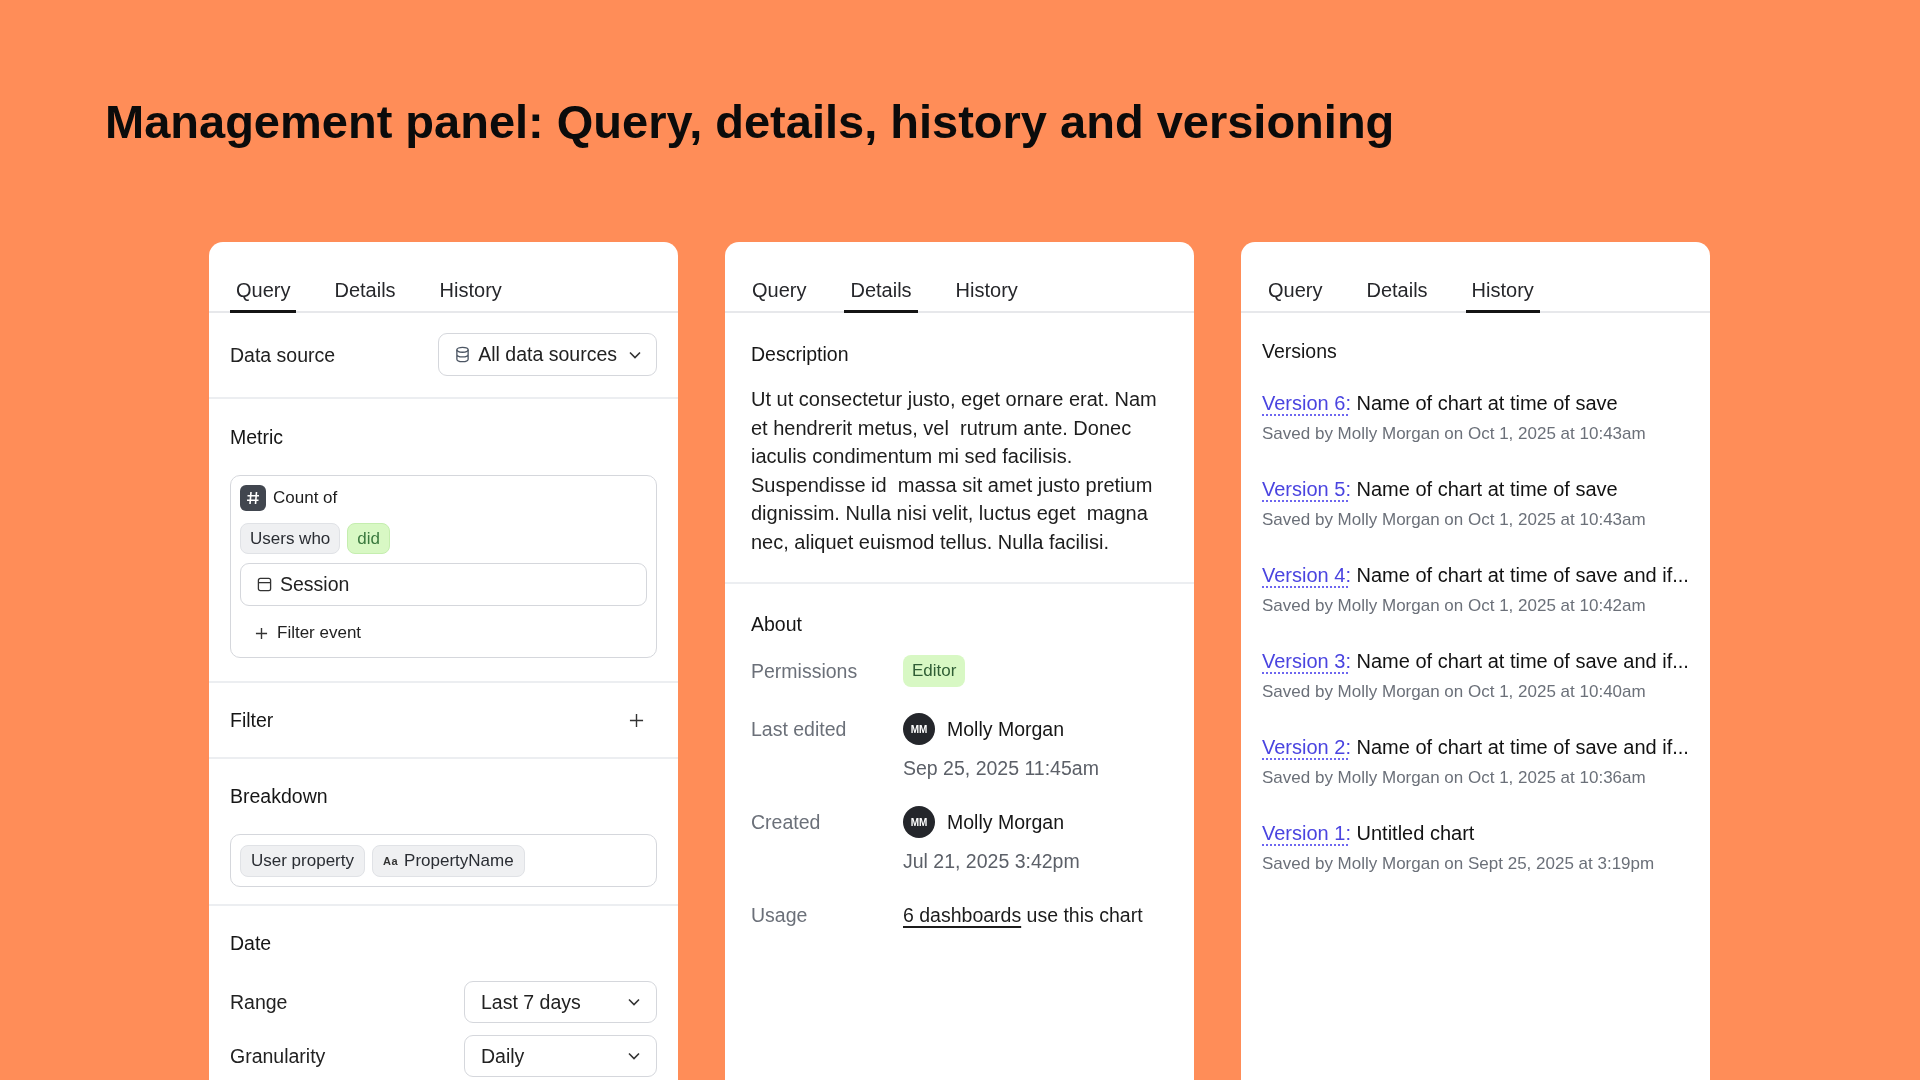 This screenshot has width=1920, height=1080. What do you see at coordinates (448, 860) in the screenshot?
I see `breakdown-chip: Aa PropertyName` at bounding box center [448, 860].